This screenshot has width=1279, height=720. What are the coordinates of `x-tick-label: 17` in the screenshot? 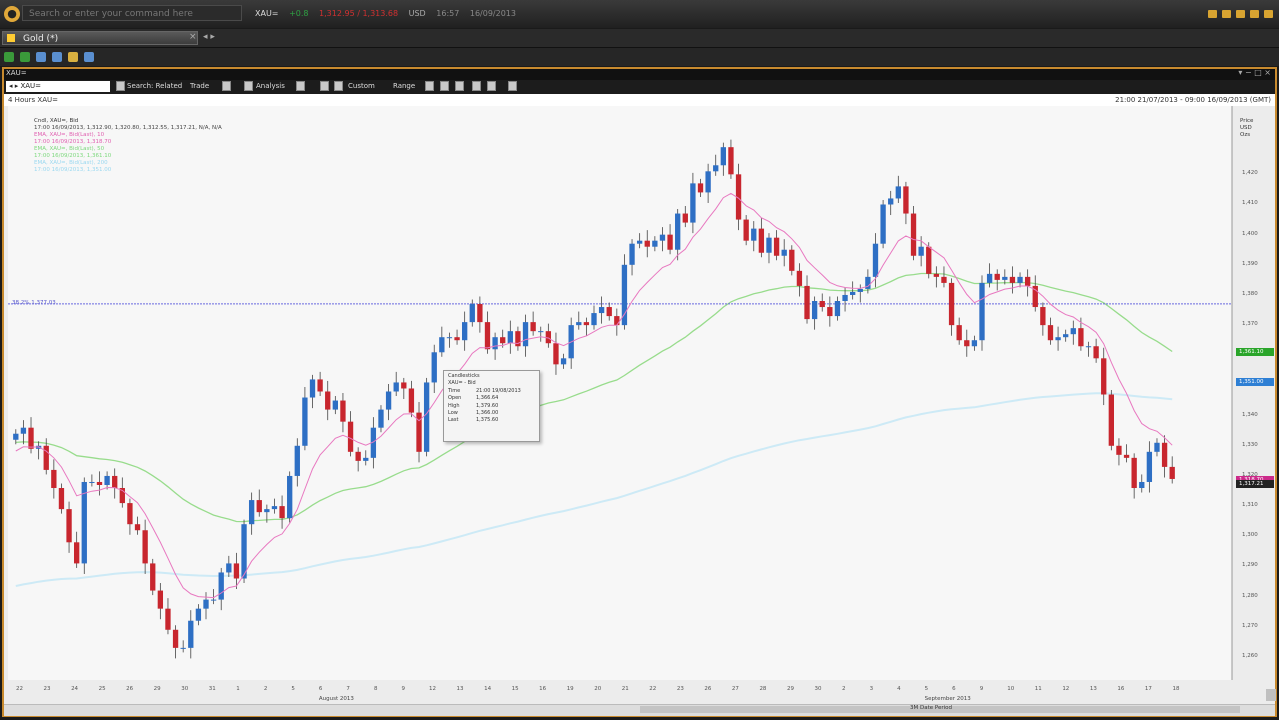 It's located at (1148, 689).